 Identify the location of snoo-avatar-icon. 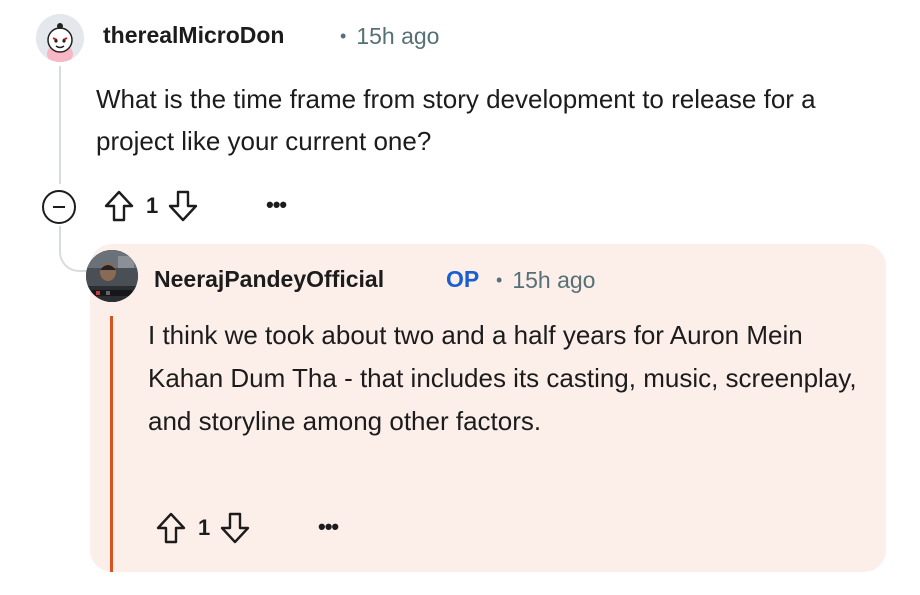
(60, 38).